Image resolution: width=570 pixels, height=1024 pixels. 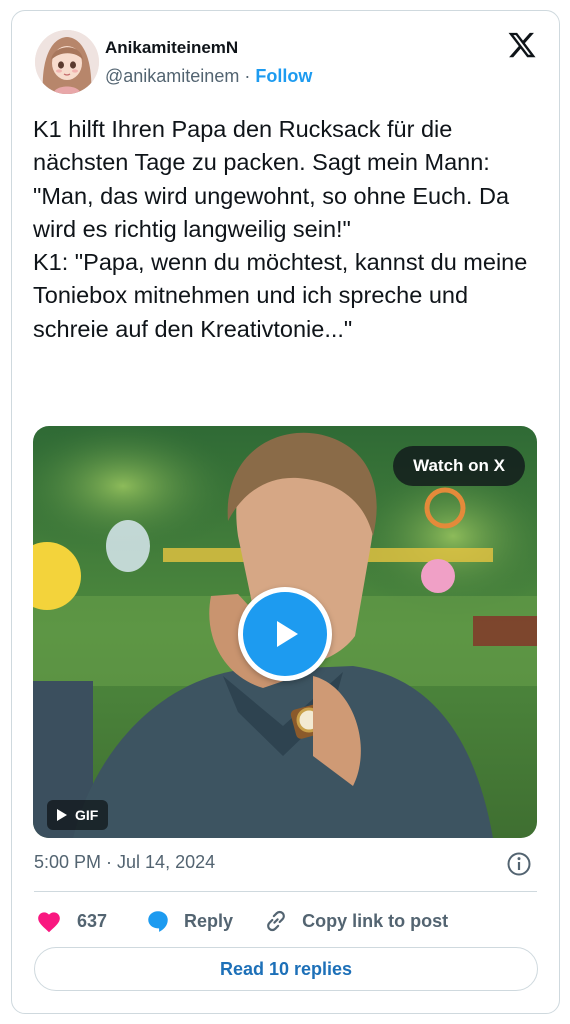 I want to click on avatar, so click(x=67, y=62).